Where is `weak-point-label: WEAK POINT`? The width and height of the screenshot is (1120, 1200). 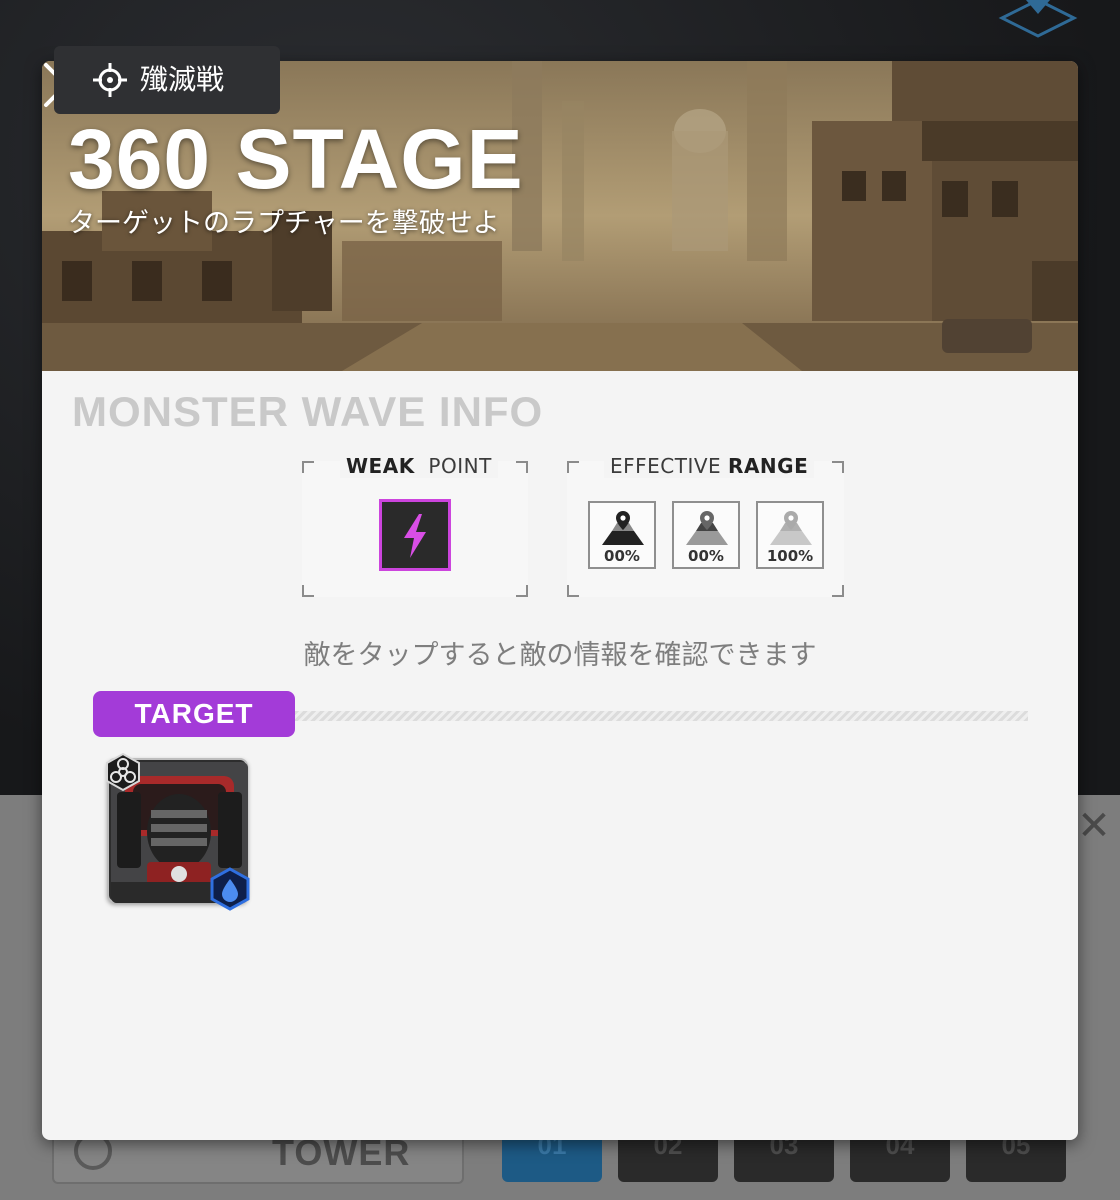
weak-point-label: WEAK POINT is located at coordinates (419, 466).